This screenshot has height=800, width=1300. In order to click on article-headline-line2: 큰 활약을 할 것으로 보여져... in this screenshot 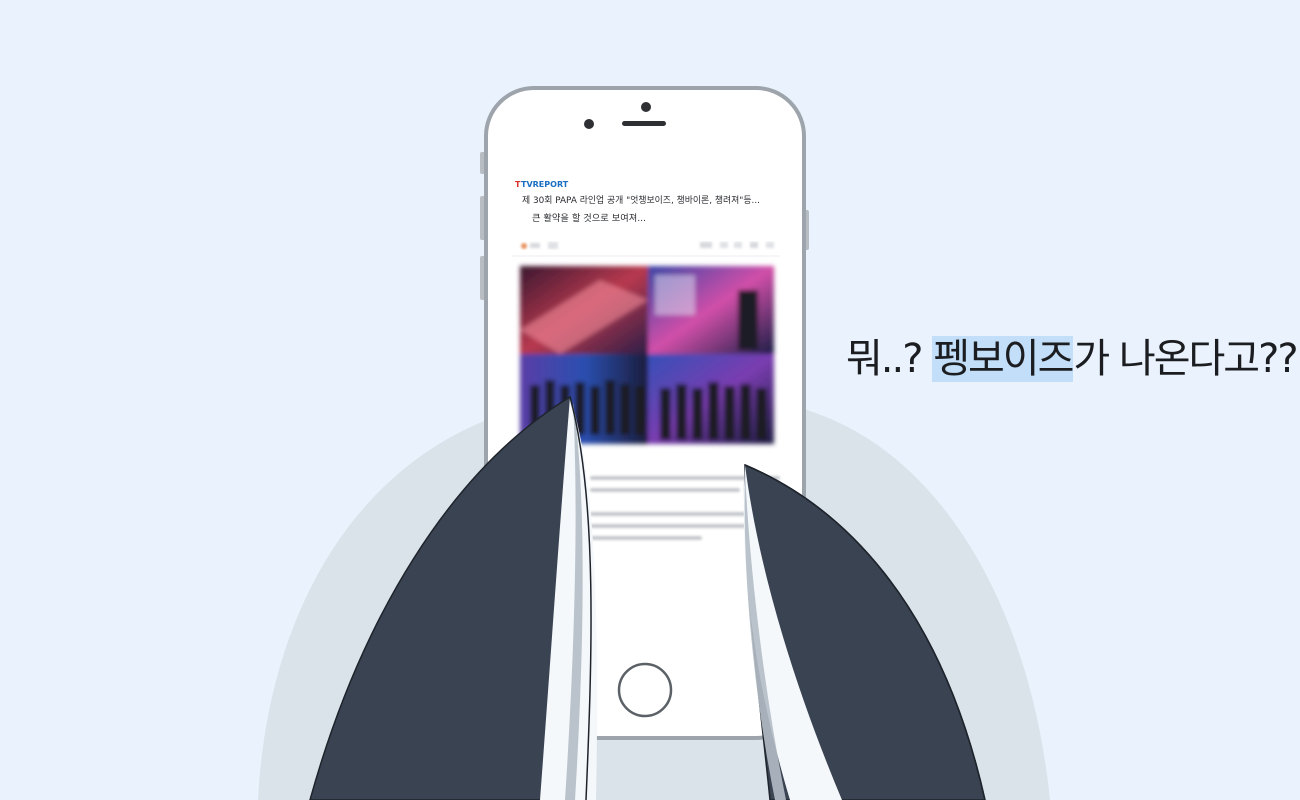, I will do `click(589, 218)`.